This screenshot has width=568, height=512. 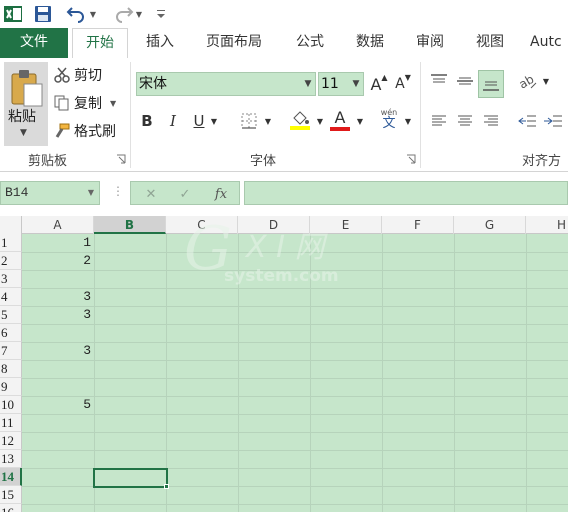 I want to click on tab-data: 数据, so click(x=370, y=43).